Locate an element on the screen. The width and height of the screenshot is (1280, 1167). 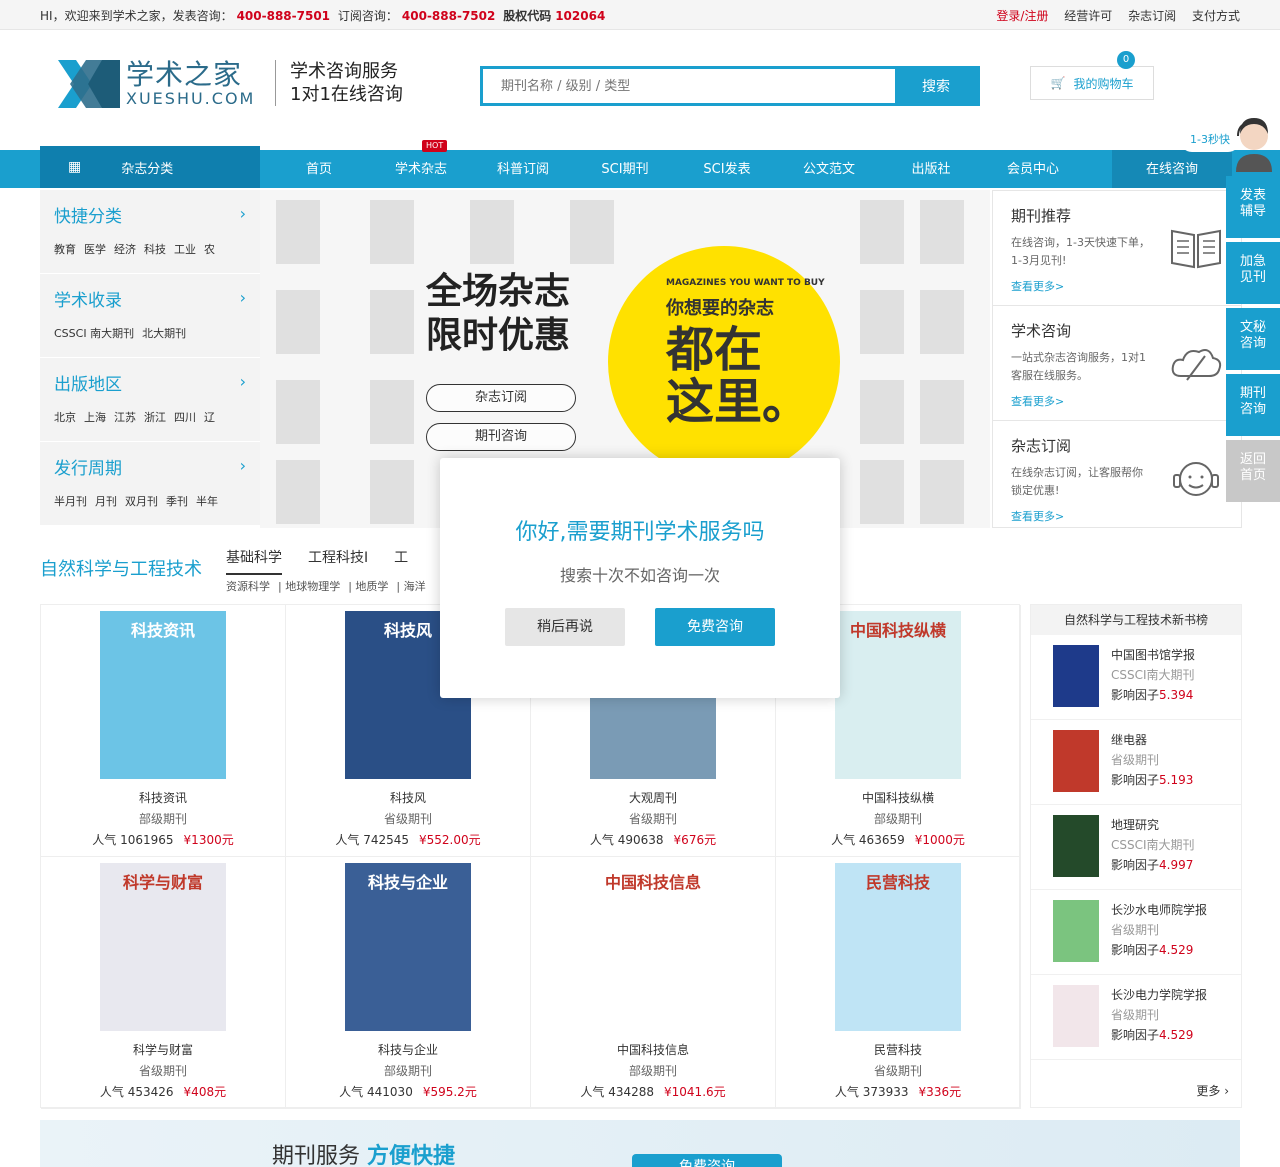
ranking-name: 中国图书馆学报 is located at coordinates (1153, 655).